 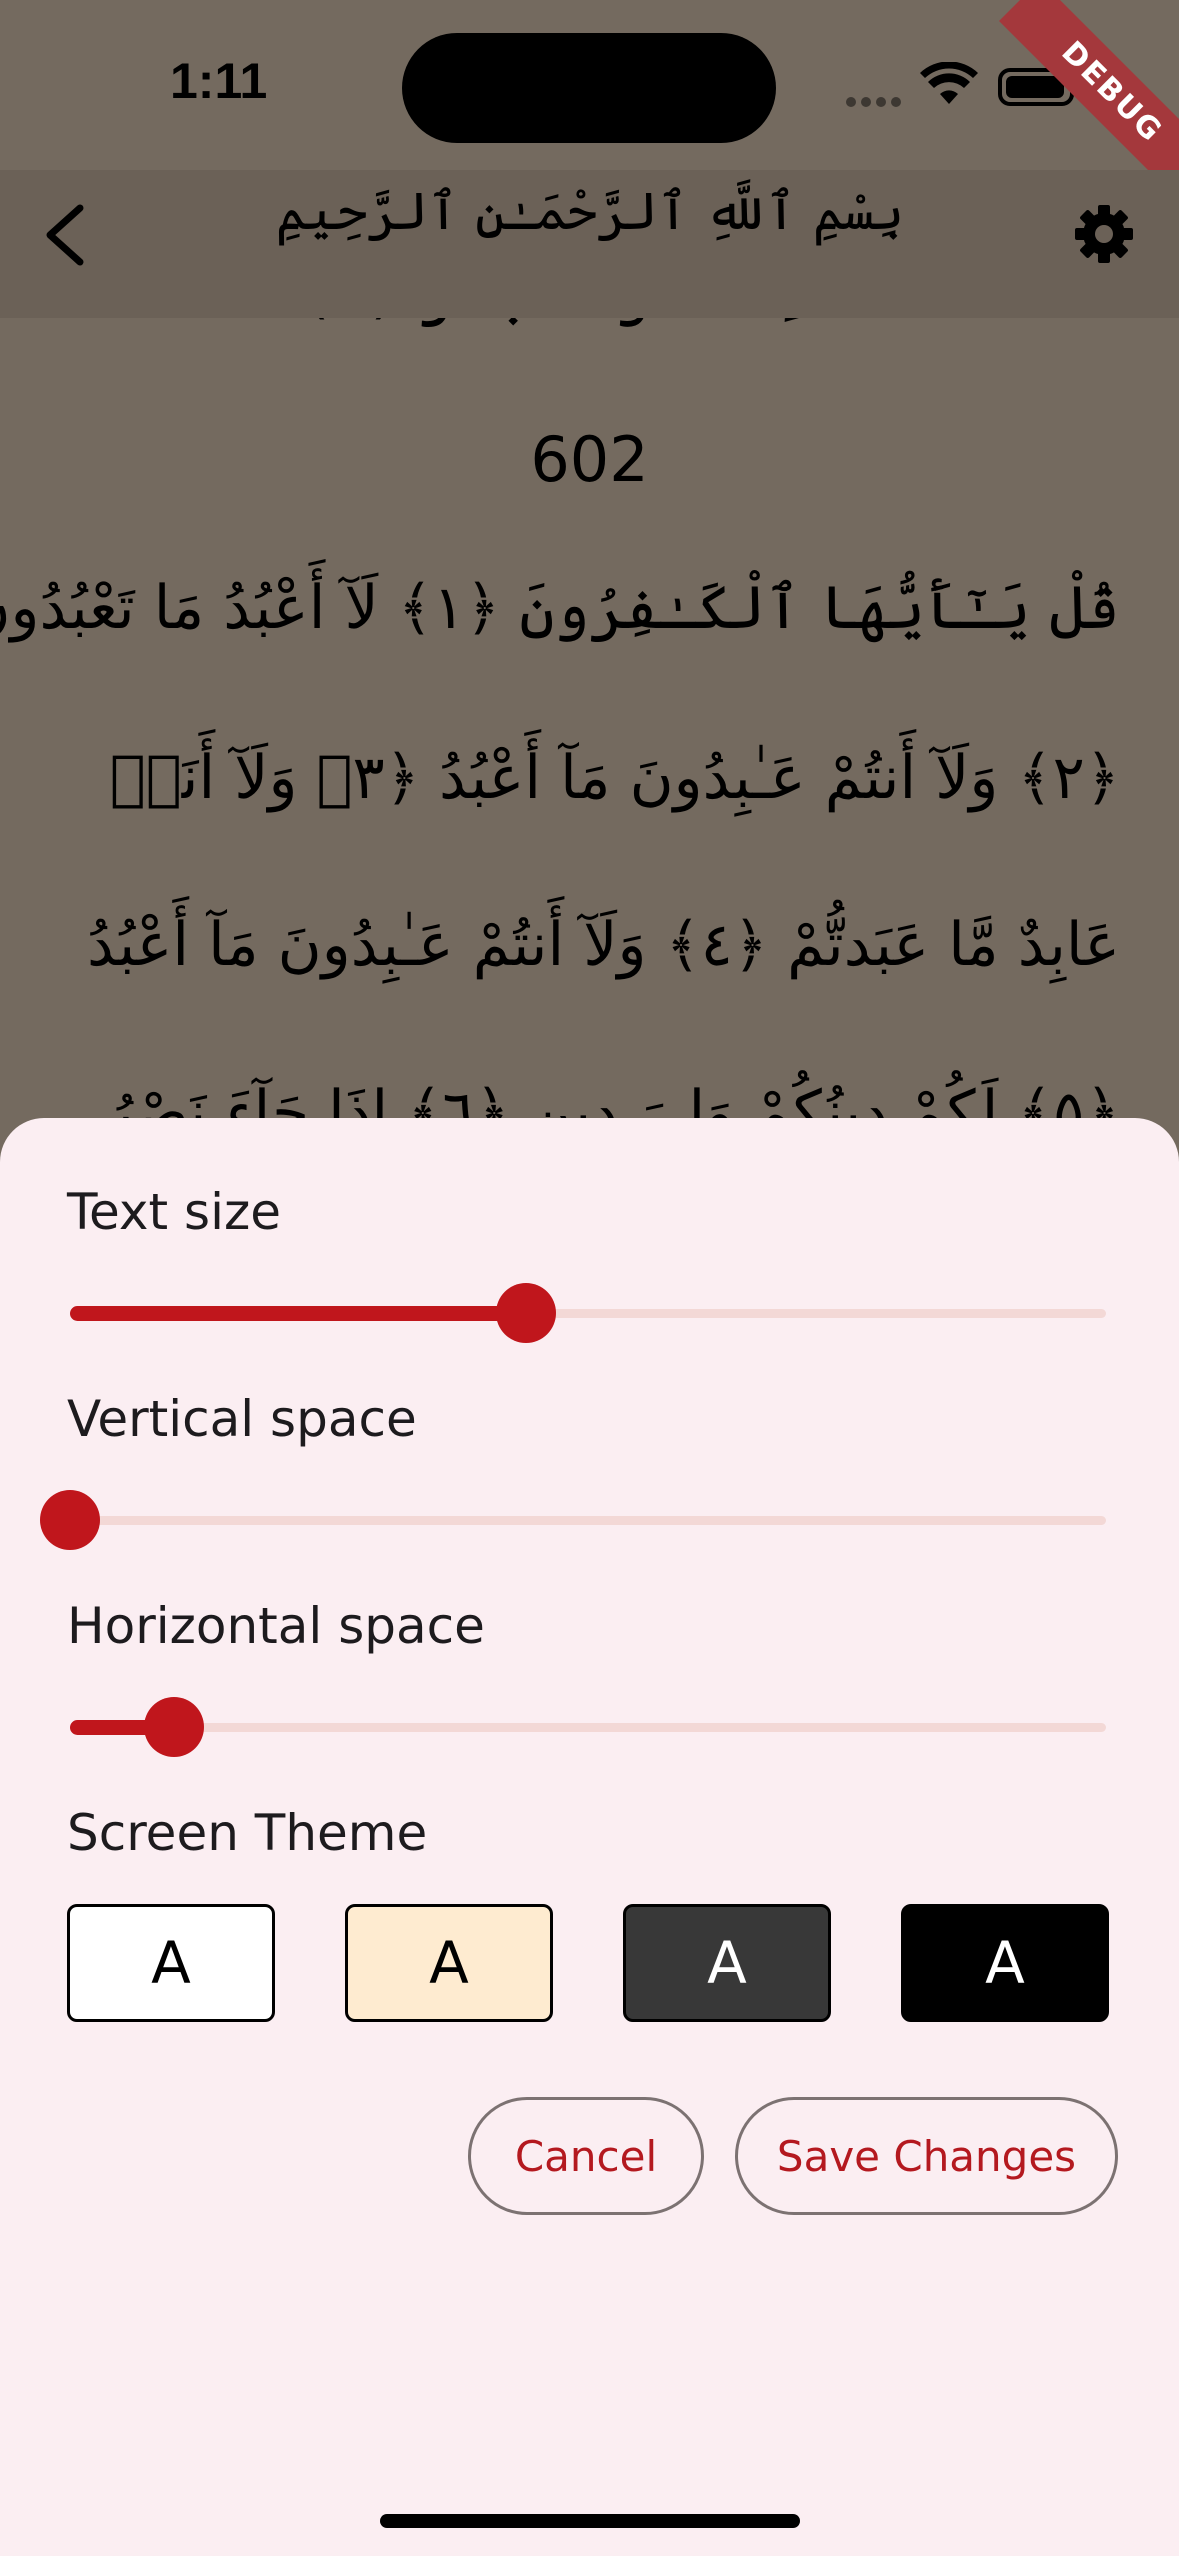 I want to click on screen-theme-label: Screen Theme, so click(x=247, y=1833).